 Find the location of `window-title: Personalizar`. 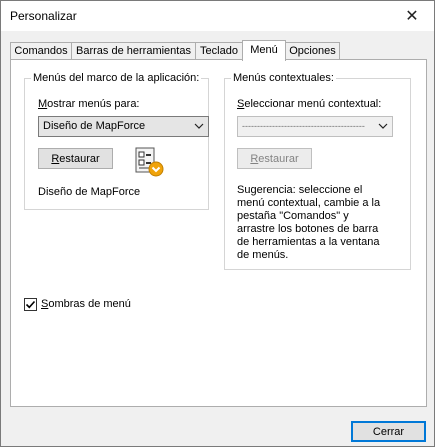

window-title: Personalizar is located at coordinates (43, 16).